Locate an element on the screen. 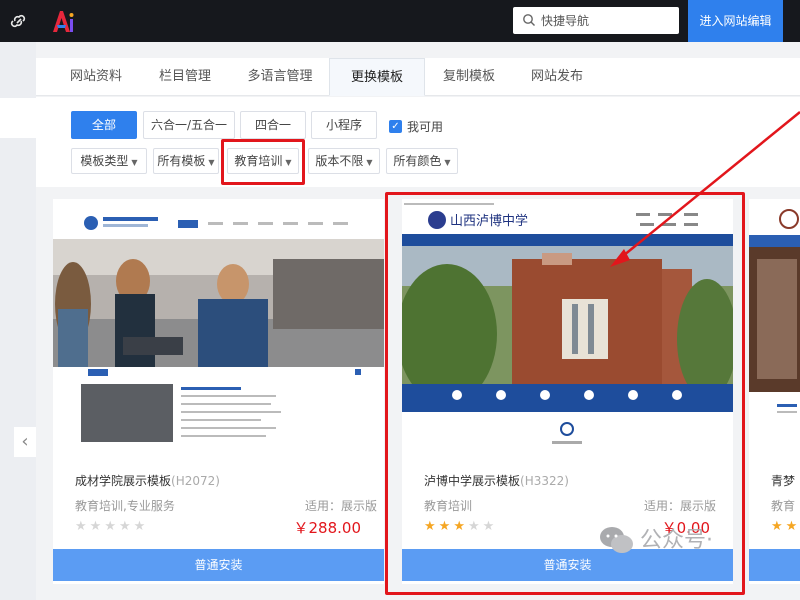 The image size is (800, 600). left-sidebar: ‹ is located at coordinates (18, 321).